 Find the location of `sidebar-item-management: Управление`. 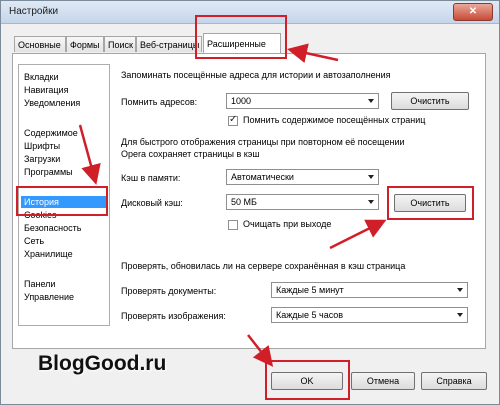

sidebar-item-management: Управление is located at coordinates (49, 297).